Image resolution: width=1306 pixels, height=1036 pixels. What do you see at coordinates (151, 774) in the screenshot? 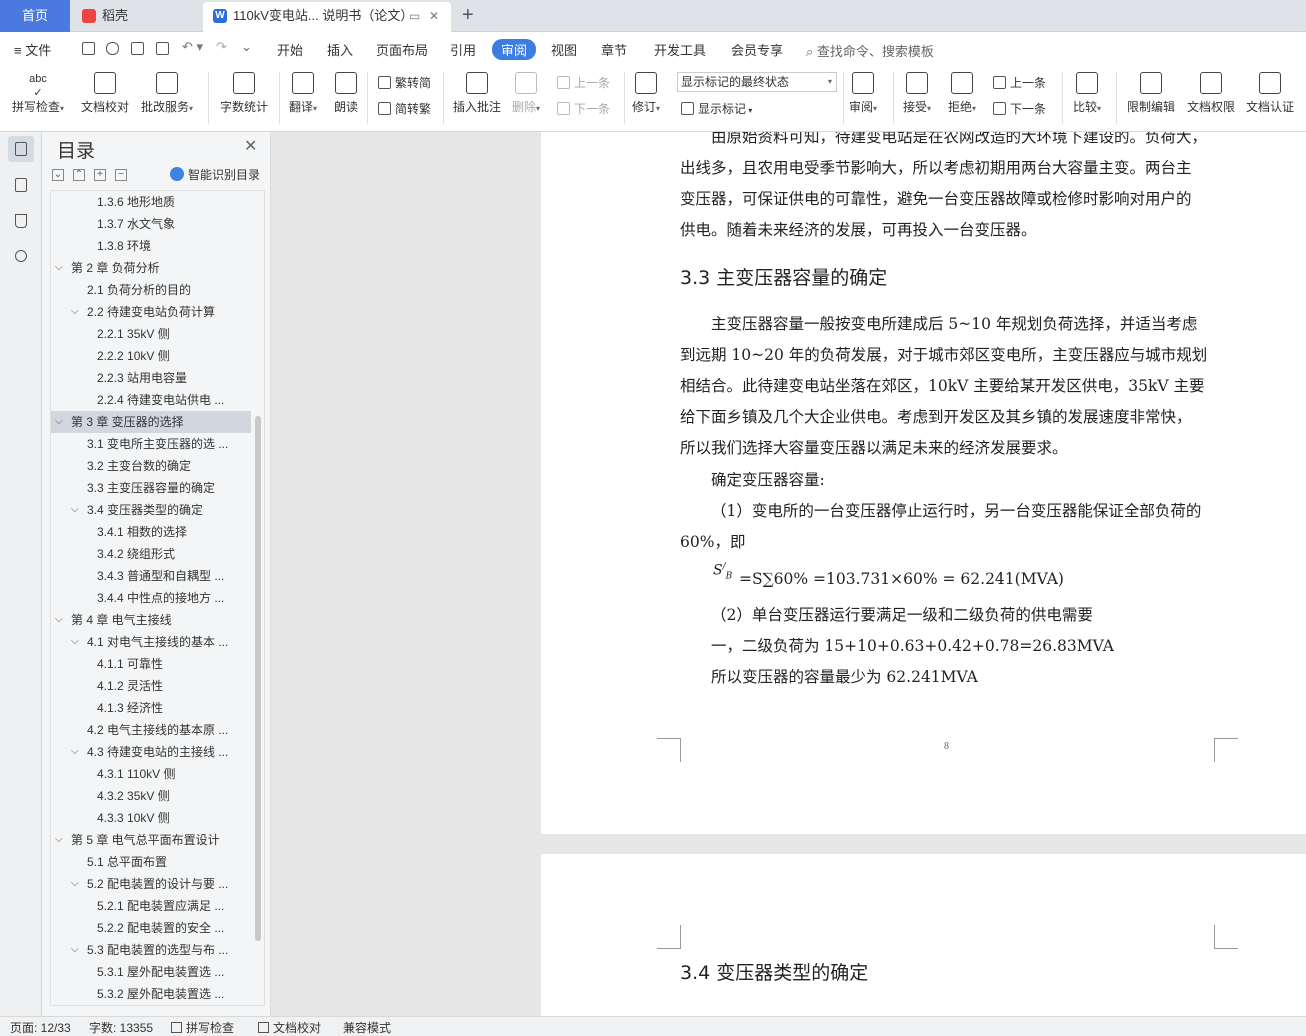
I see `toc-item: 4.3.1 110kV 侧` at bounding box center [151, 774].